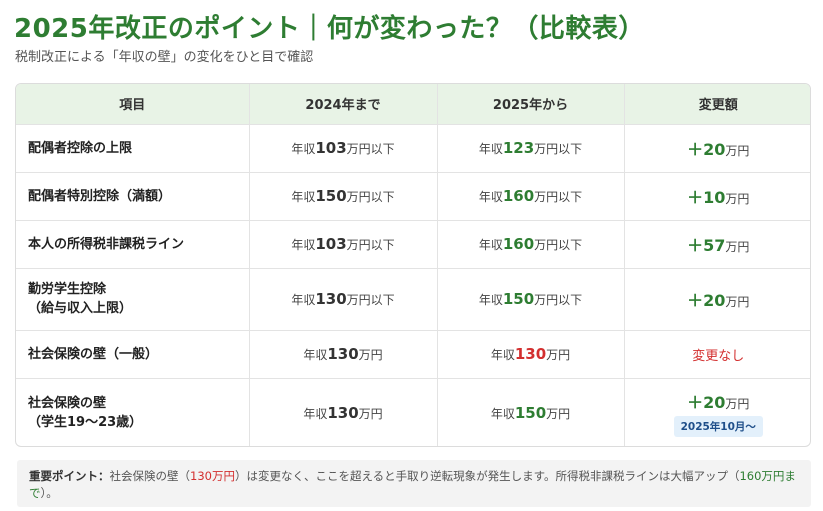 The height and width of the screenshot is (511, 823). What do you see at coordinates (717, 412) in the screenshot?
I see `change-cell: ＋20万円 2025年10月〜` at bounding box center [717, 412].